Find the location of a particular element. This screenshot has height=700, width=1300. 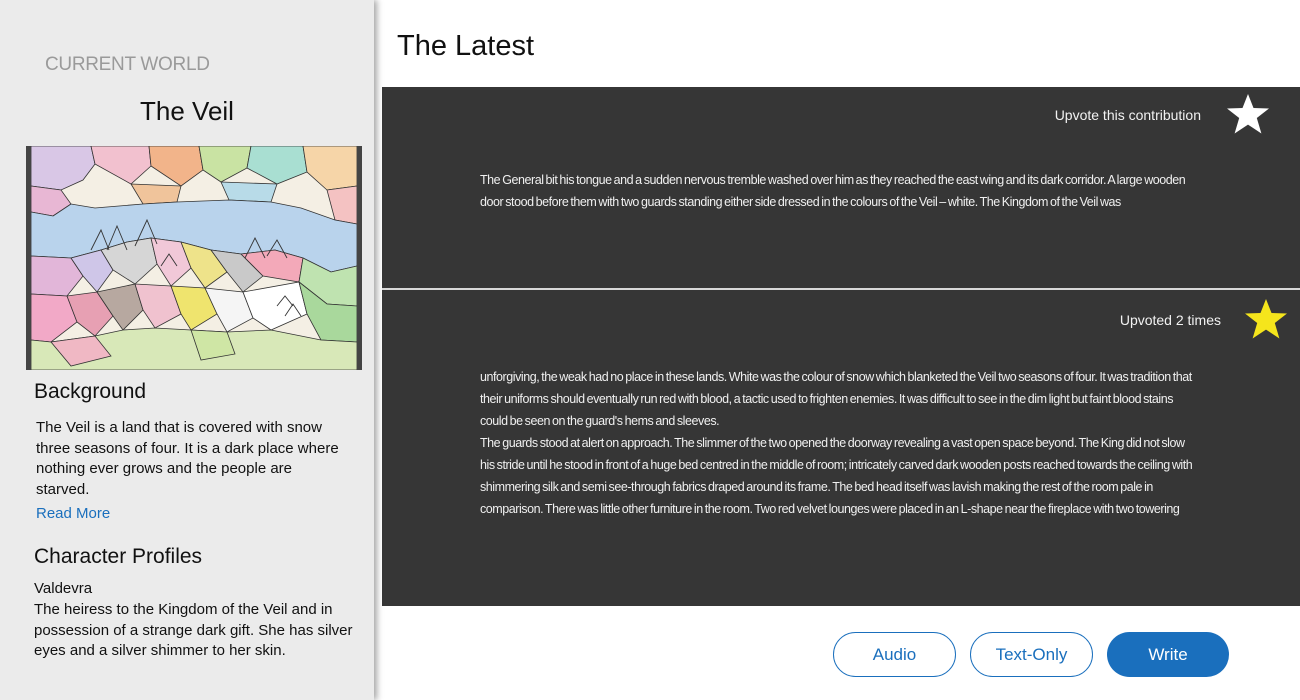

world-name: The Veil is located at coordinates (187, 111).